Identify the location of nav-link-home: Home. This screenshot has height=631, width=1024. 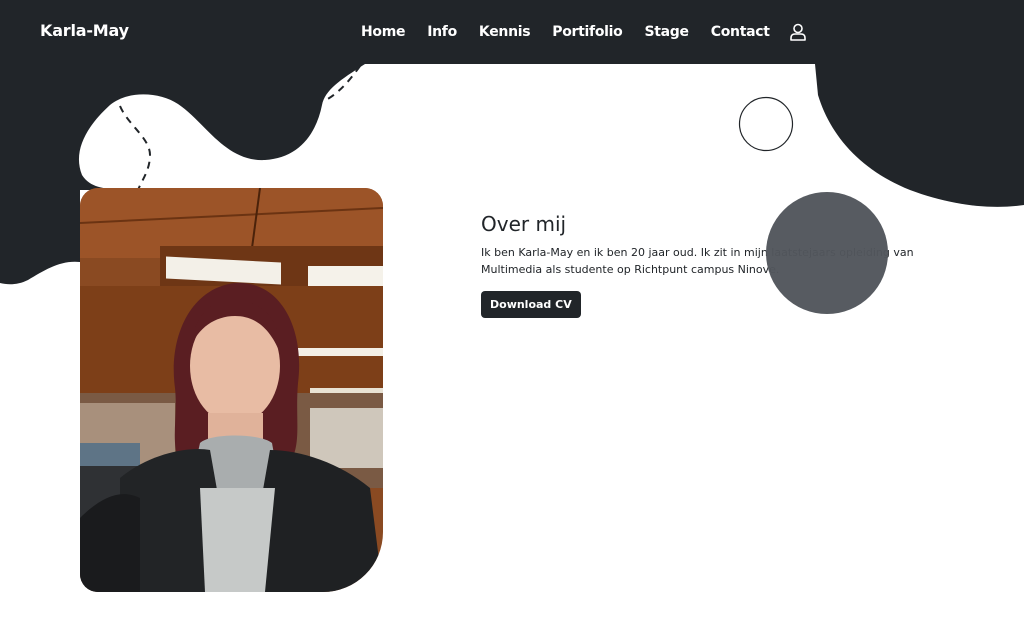
(383, 32).